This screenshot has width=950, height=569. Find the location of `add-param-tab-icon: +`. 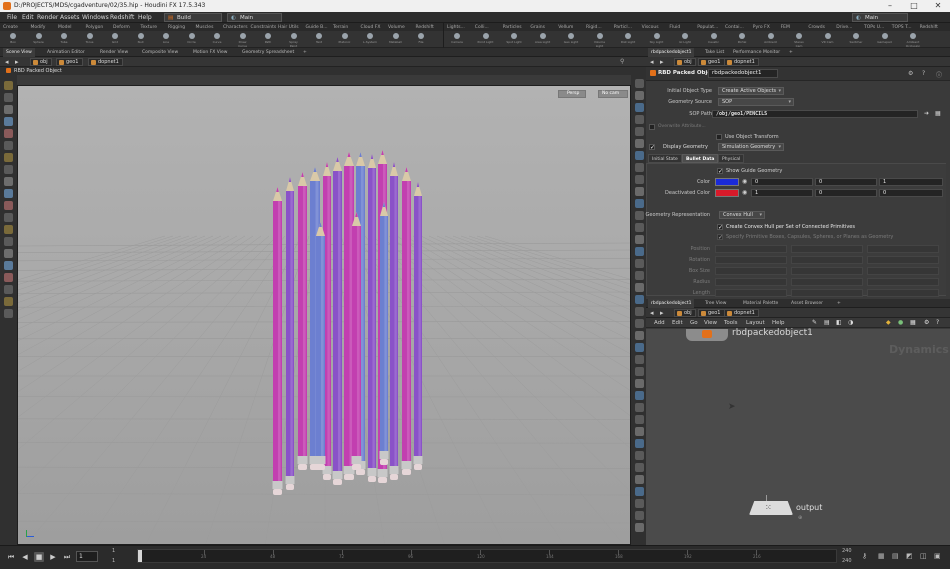

add-param-tab-icon: + is located at coordinates (791, 52).